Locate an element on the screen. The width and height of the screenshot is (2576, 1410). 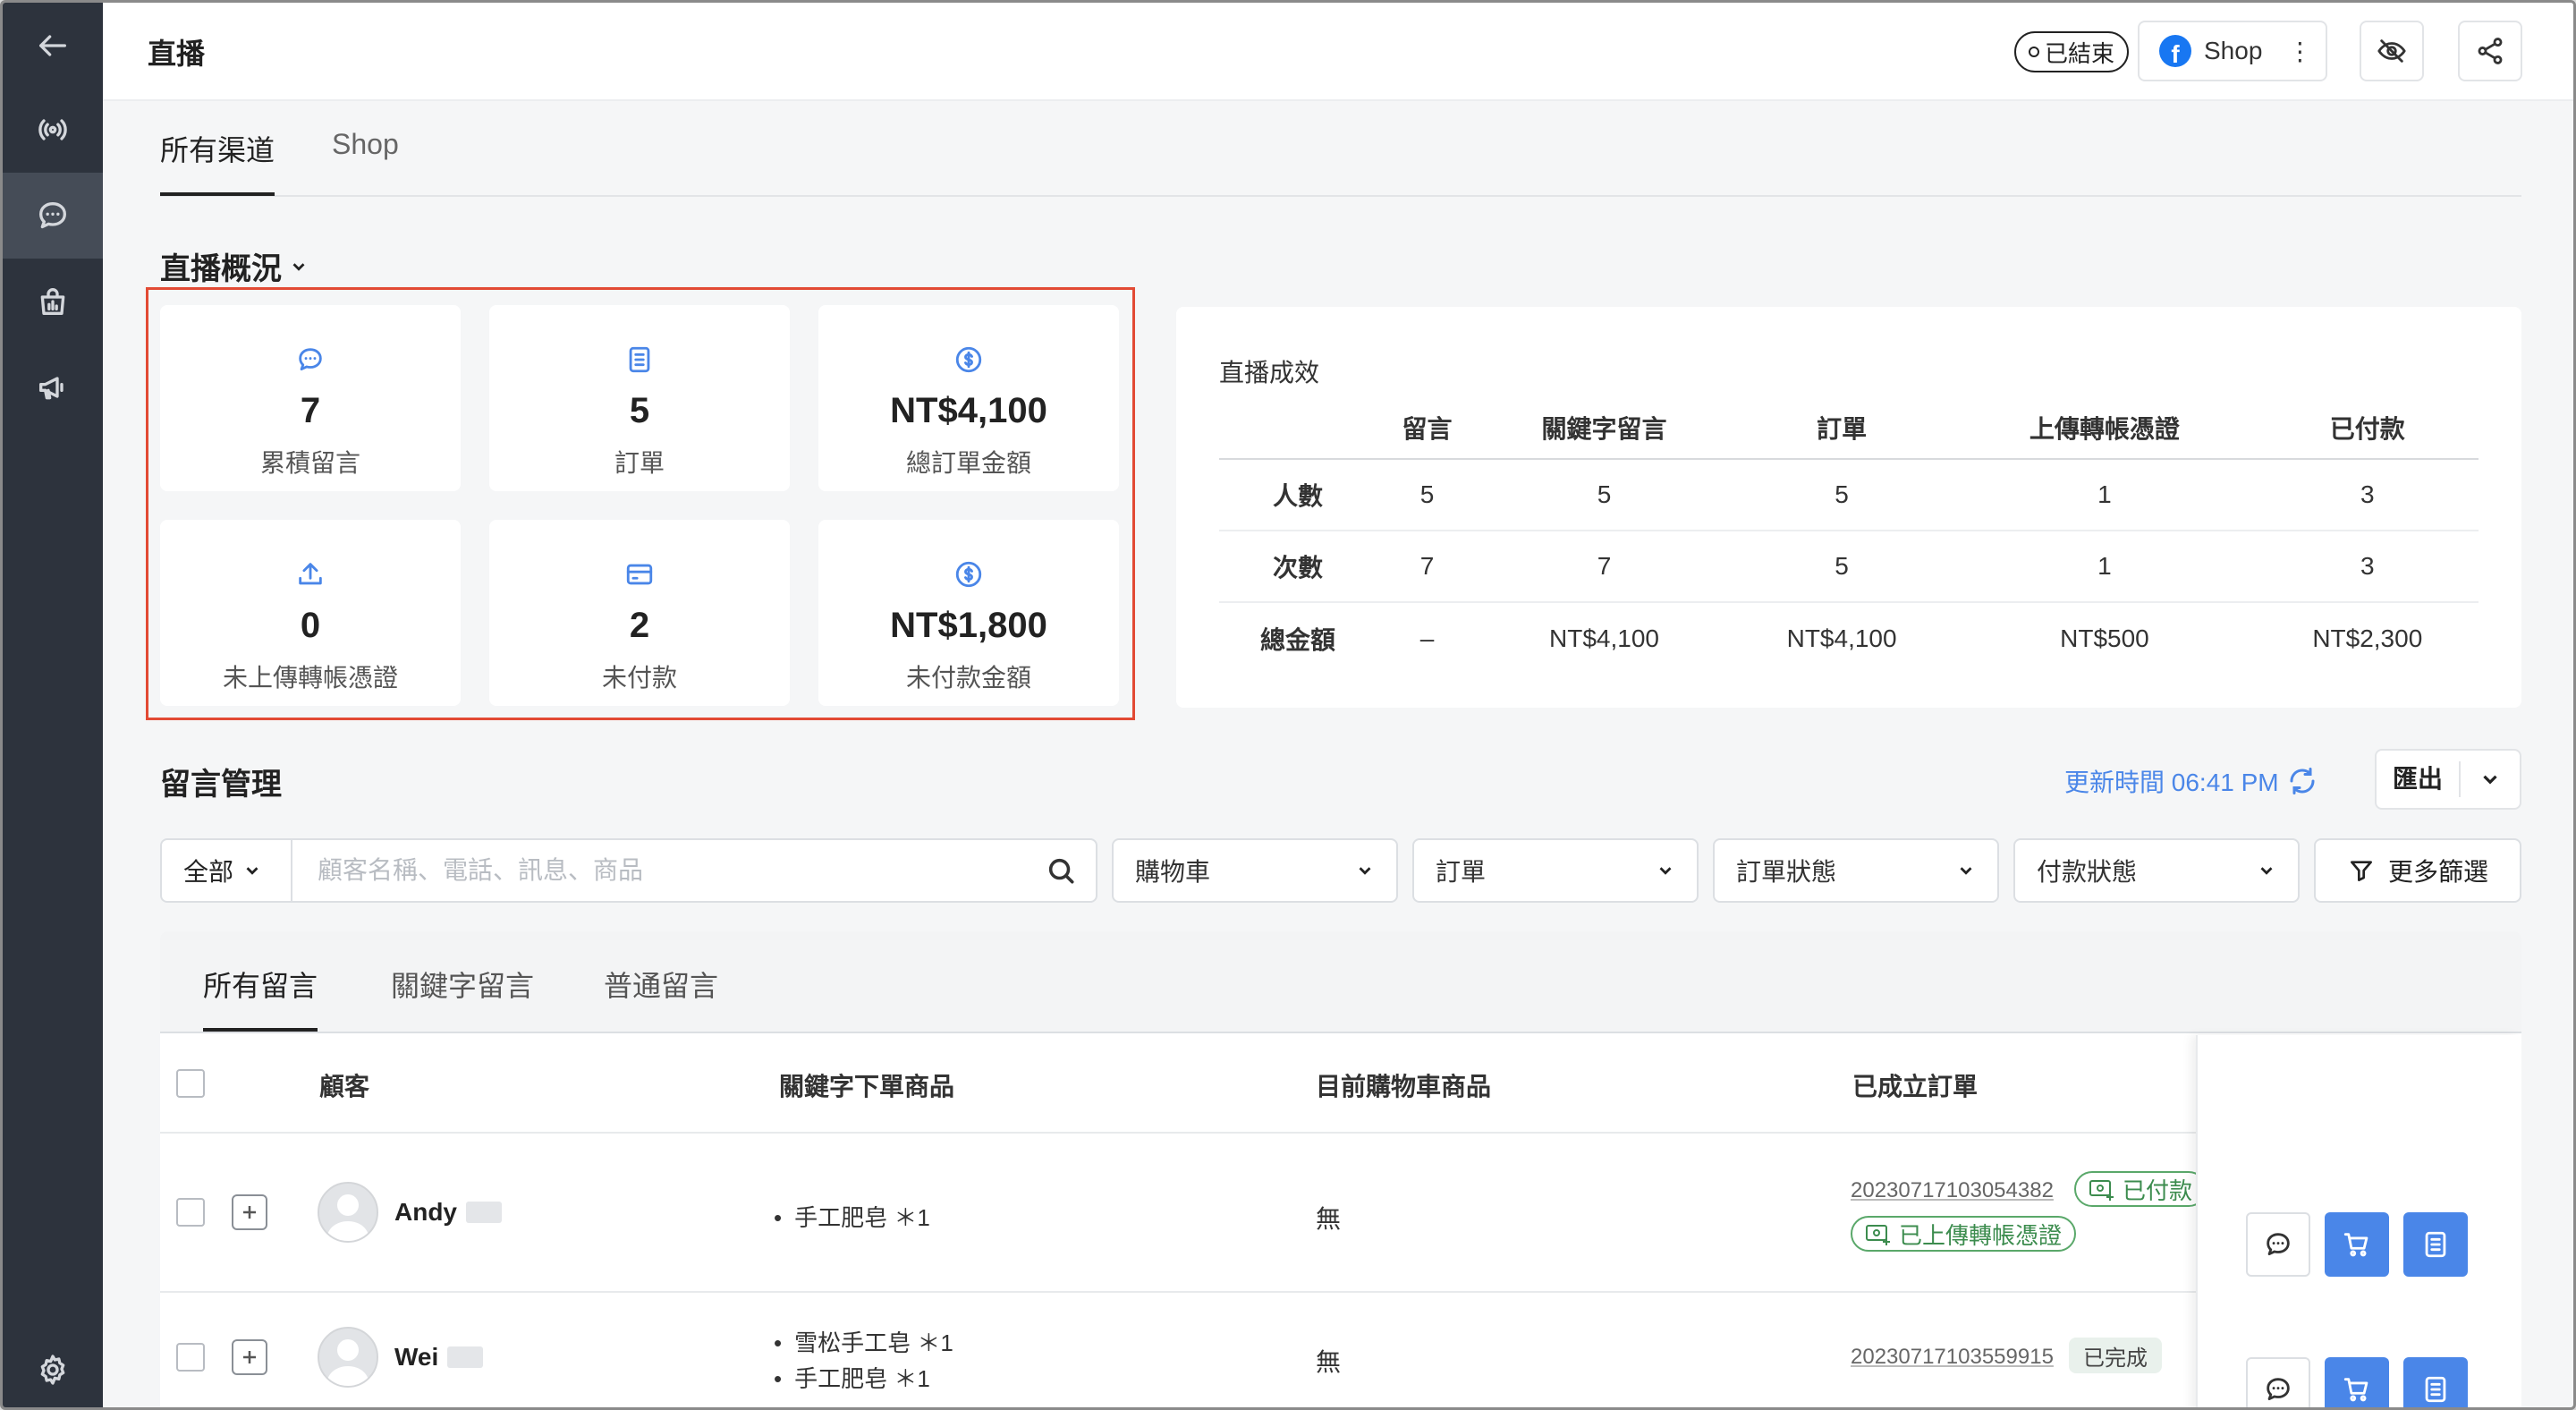
redacted-text is located at coordinates (484, 1212).